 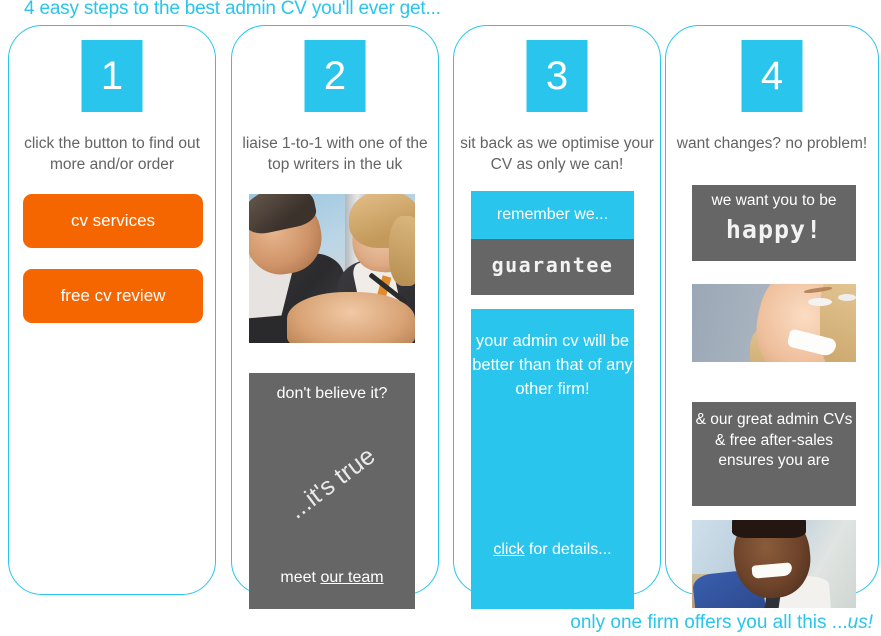 I want to click on dont-believe-headline: don't believe it?, so click(x=332, y=393).